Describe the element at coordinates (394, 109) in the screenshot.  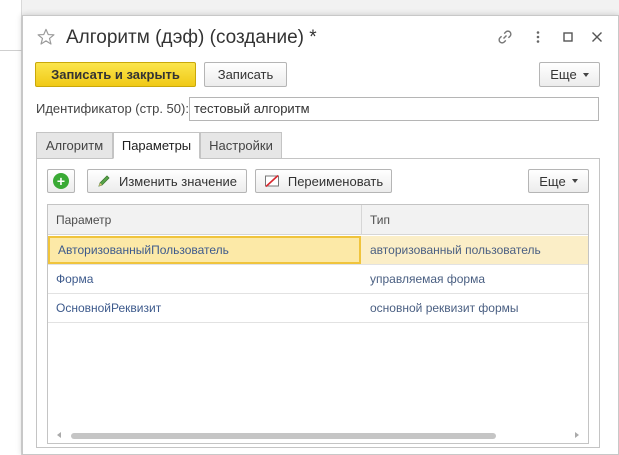
I see `identifier-input: тестовый алгоритм` at that location.